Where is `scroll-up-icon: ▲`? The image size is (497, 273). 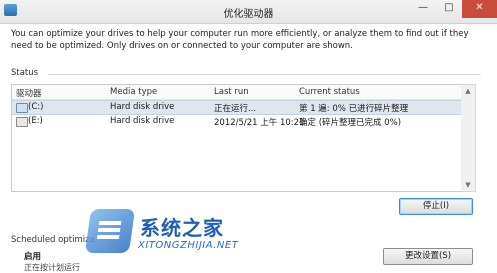 scroll-up-icon: ▲ is located at coordinates (468, 91).